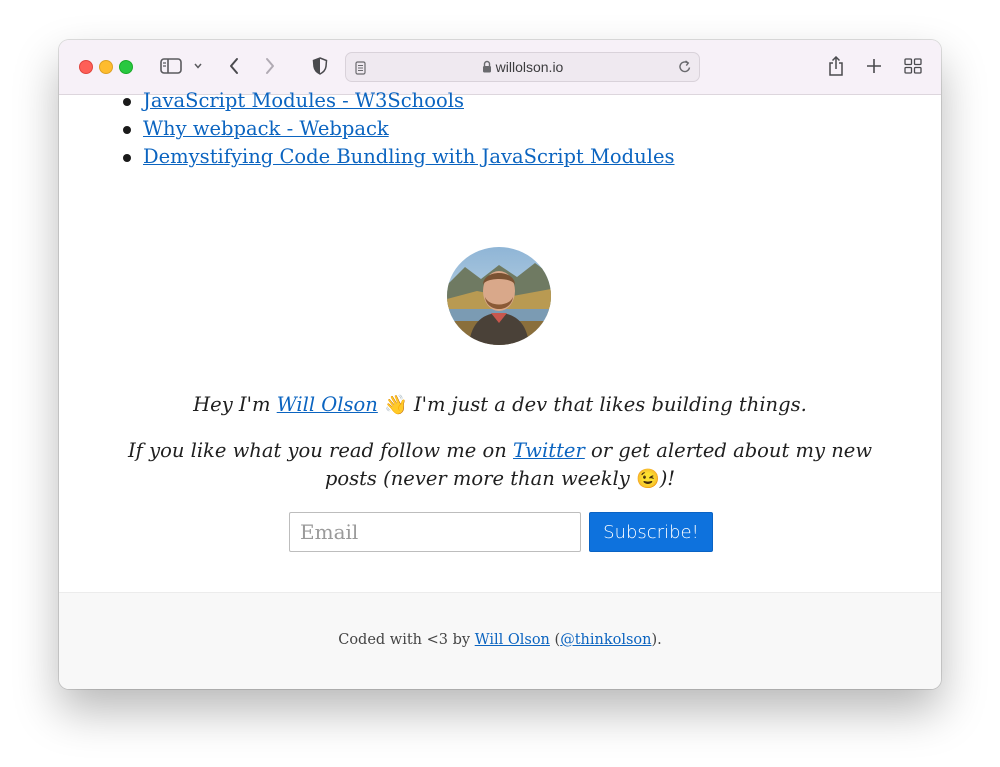 The height and width of the screenshot is (767, 1000). Describe the element at coordinates (235, 404) in the screenshot. I see `intro-prefix: Hey I'm` at that location.